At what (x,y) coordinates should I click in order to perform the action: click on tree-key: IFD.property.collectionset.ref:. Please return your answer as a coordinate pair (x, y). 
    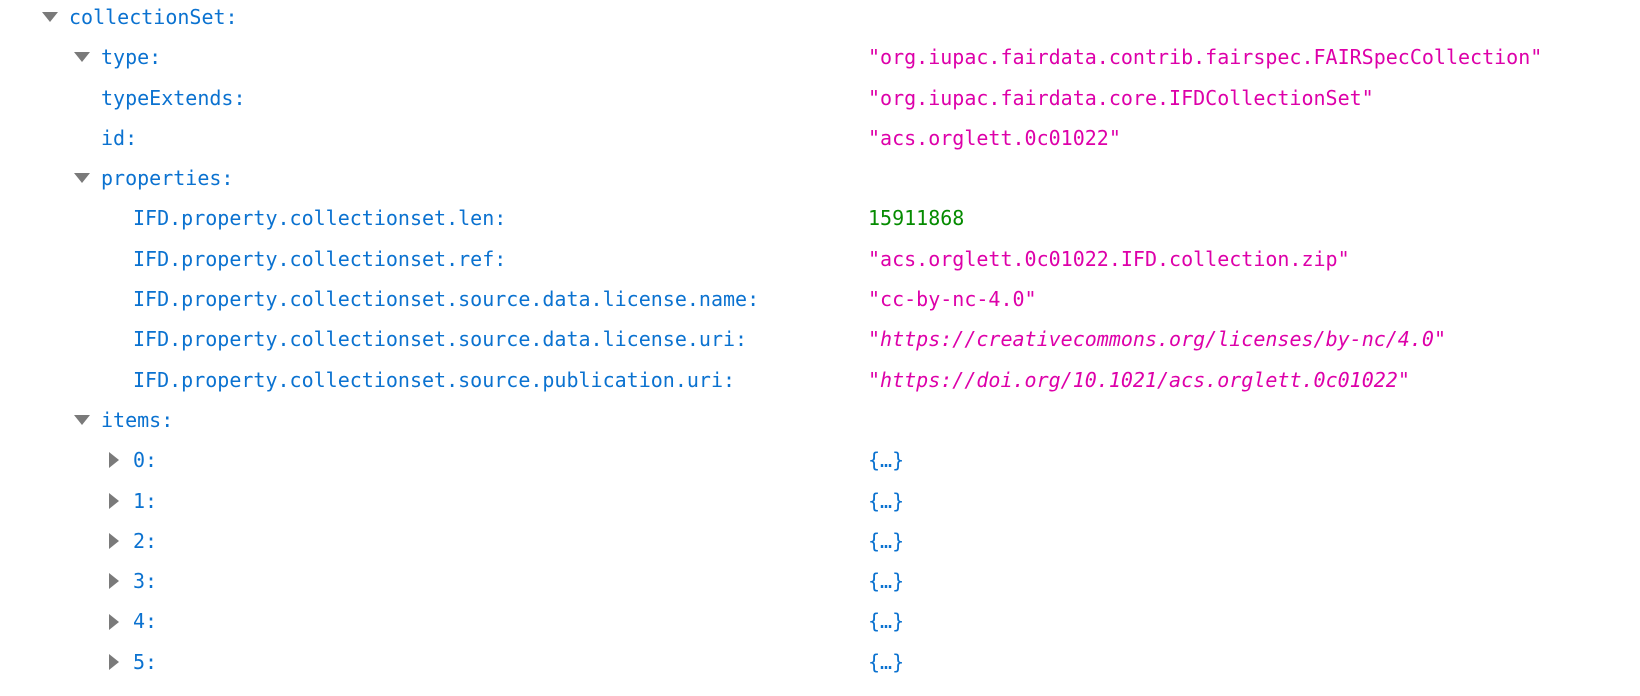
    Looking at the image, I should click on (320, 258).